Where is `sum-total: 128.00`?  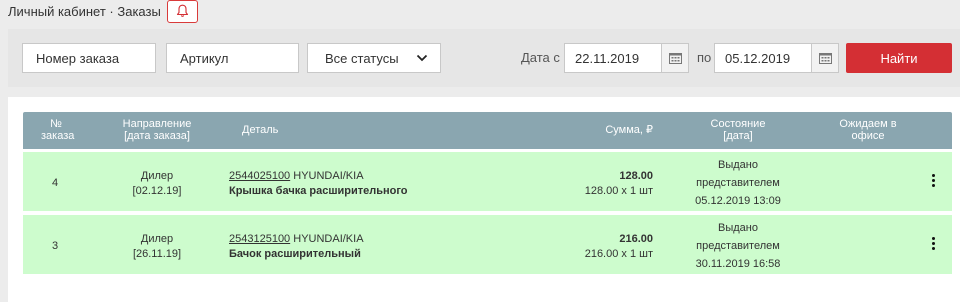
sum-total: 128.00 is located at coordinates (636, 176).